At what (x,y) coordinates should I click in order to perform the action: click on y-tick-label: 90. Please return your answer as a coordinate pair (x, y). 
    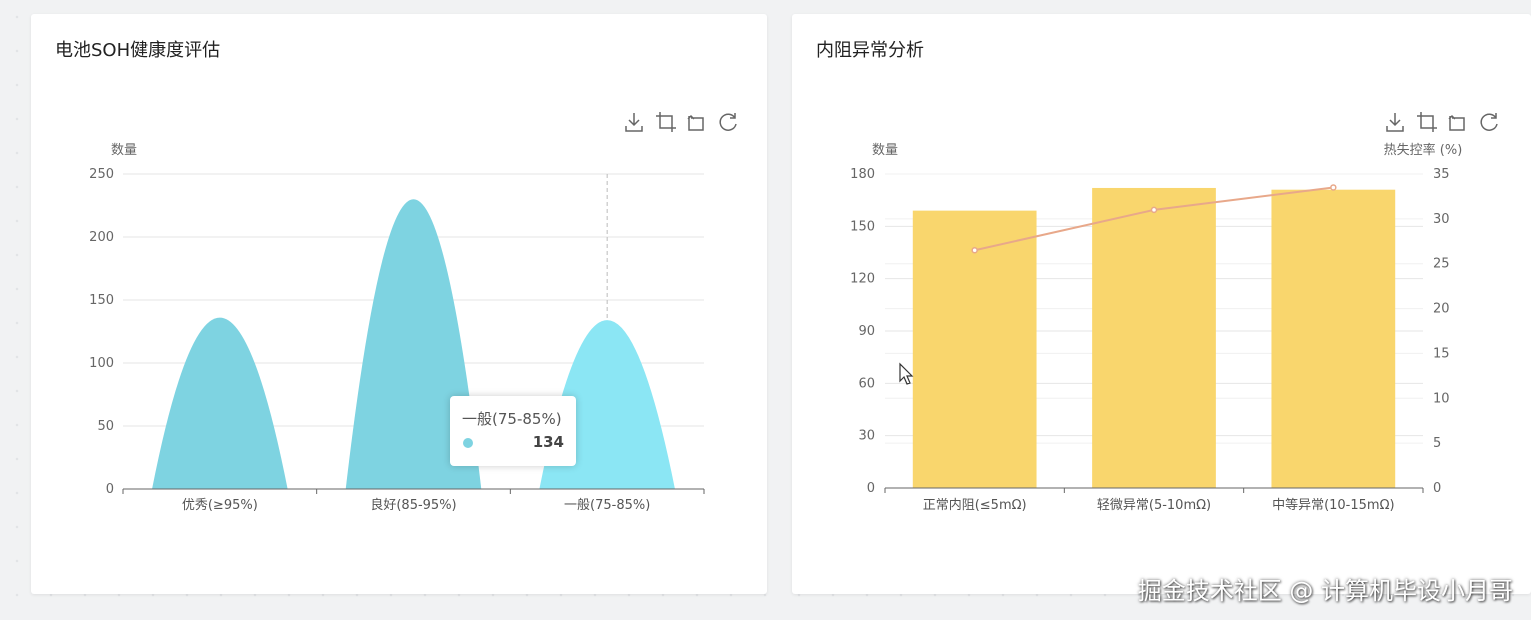
    Looking at the image, I should click on (866, 331).